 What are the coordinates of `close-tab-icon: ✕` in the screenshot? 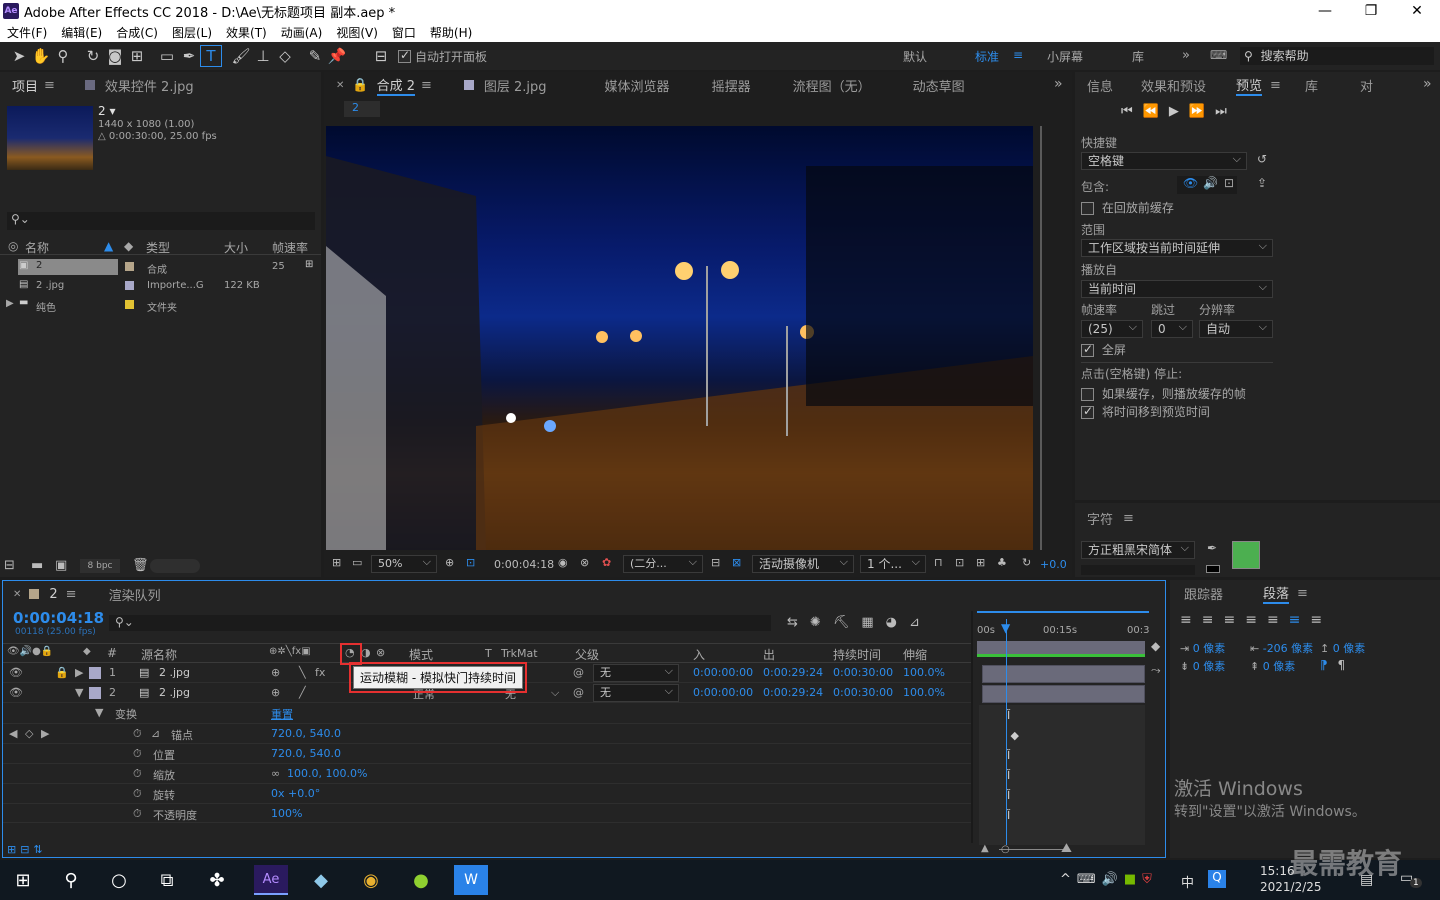 It's located at (340, 85).